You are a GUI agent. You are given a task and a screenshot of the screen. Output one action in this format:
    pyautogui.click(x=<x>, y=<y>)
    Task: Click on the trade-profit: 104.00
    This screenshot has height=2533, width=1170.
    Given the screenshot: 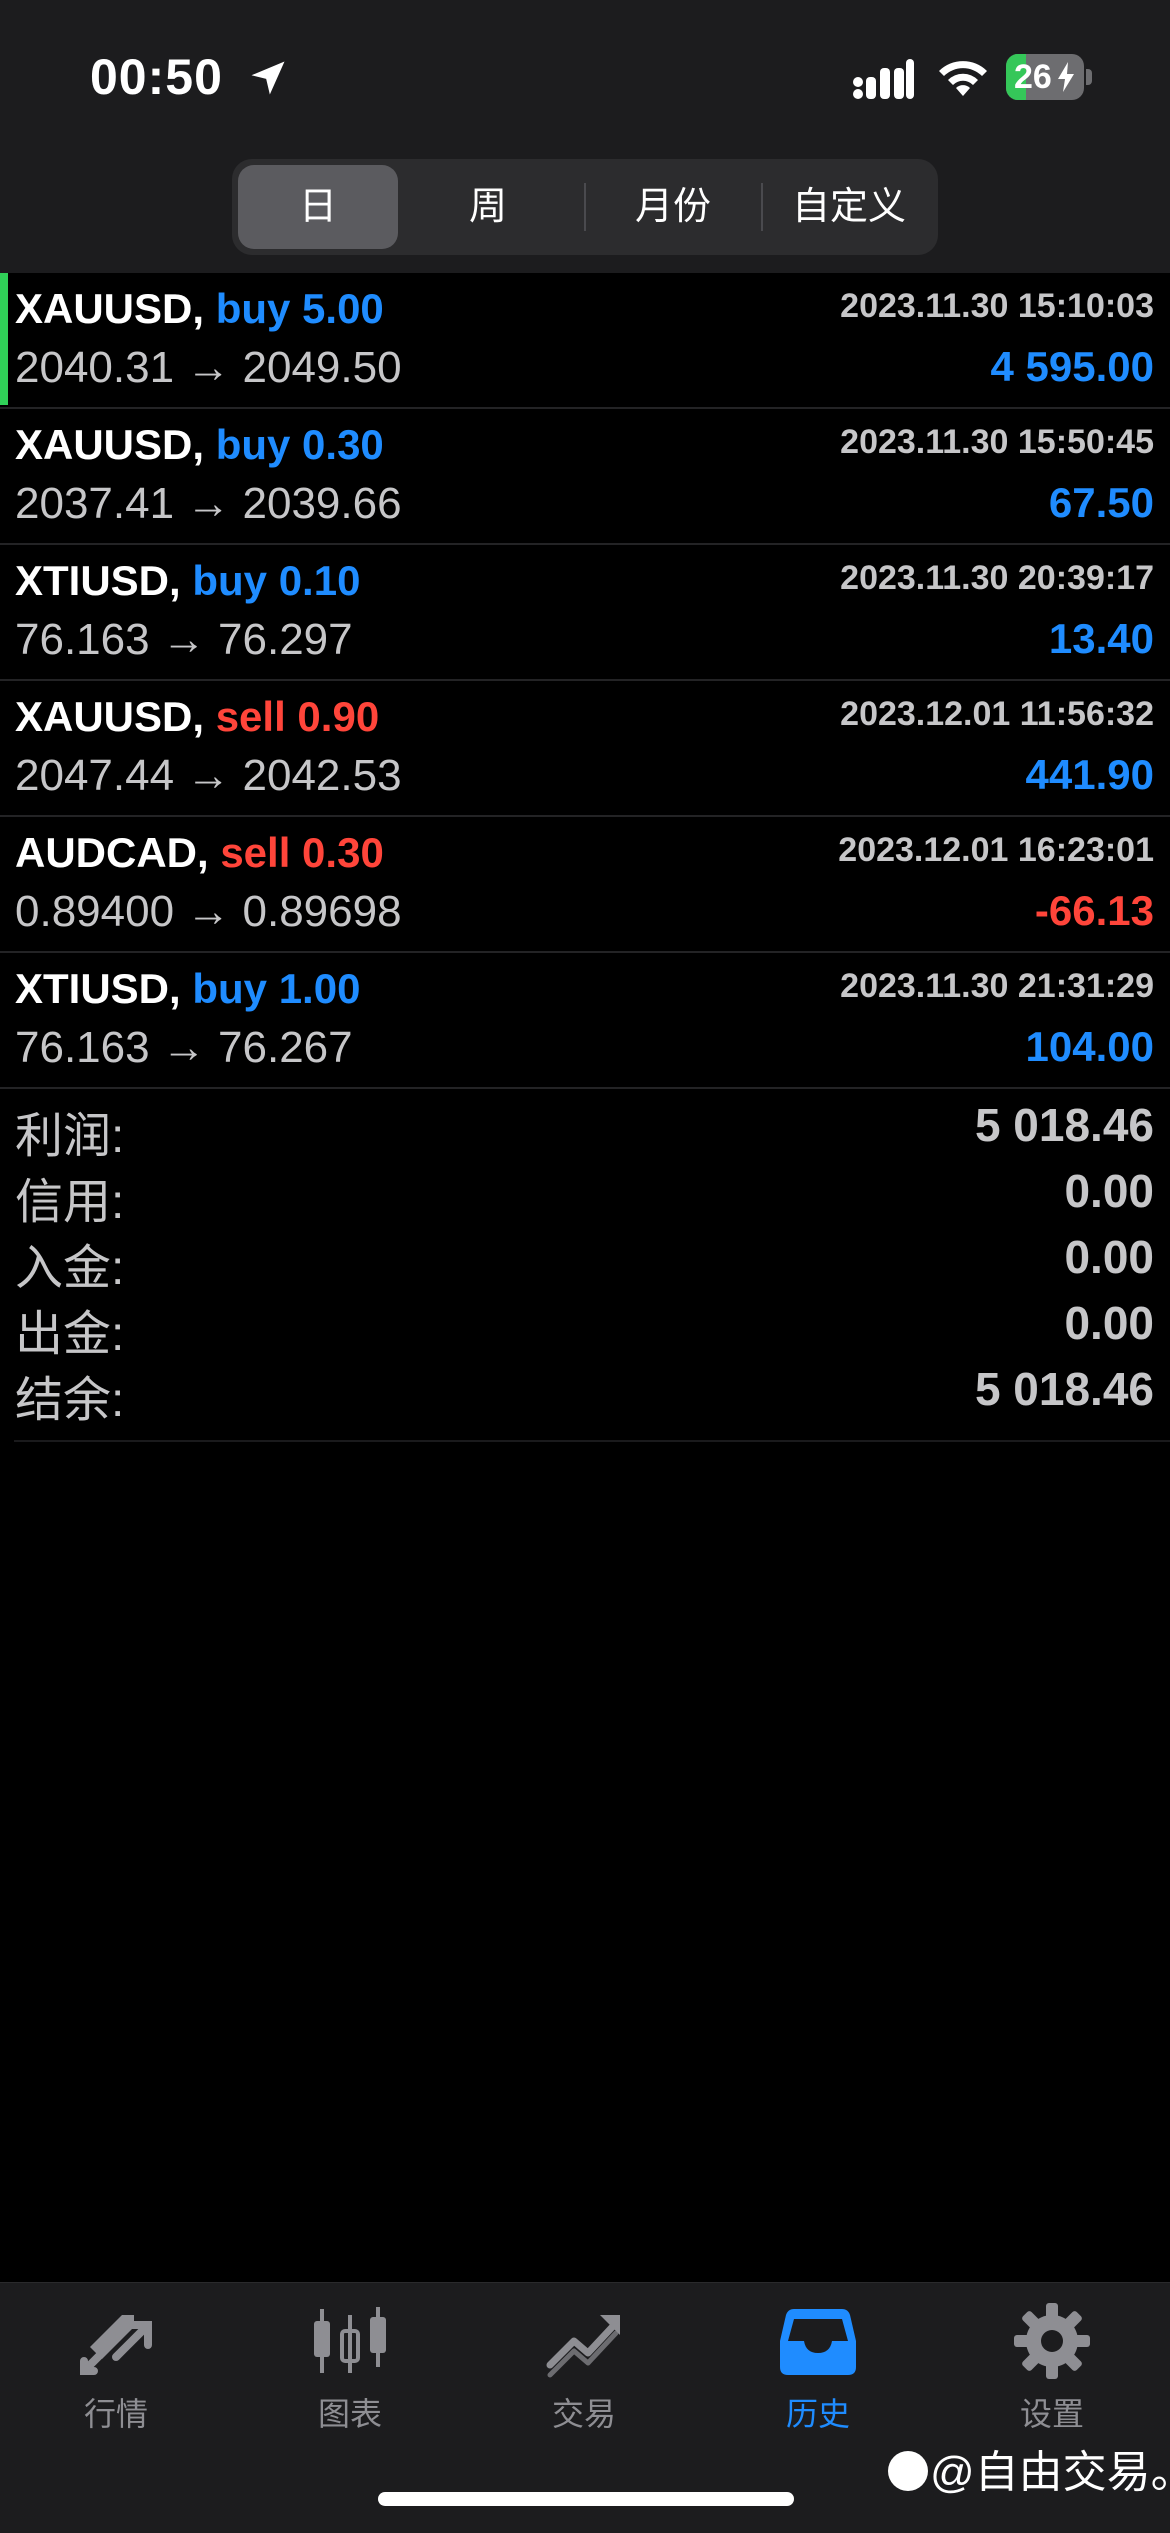 What is the action you would take?
    pyautogui.click(x=1089, y=1046)
    